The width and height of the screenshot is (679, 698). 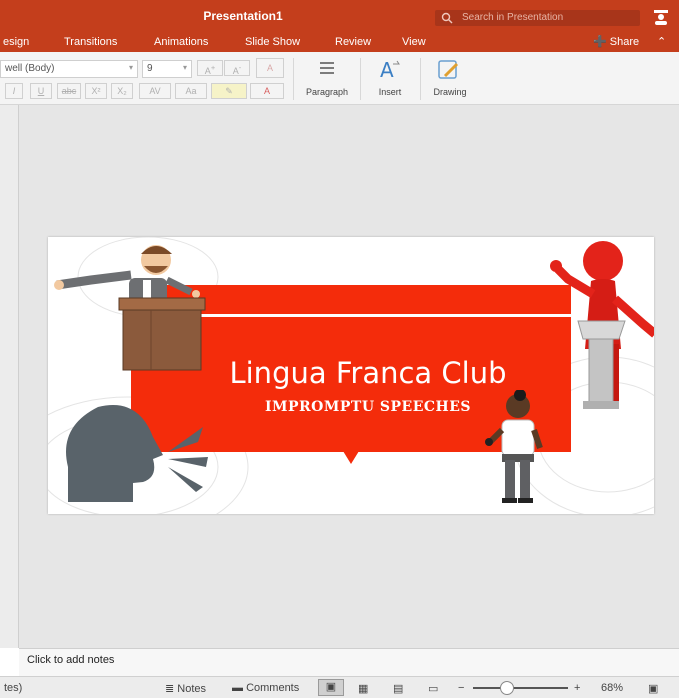 I want to click on search-icon, so click(x=447, y=18).